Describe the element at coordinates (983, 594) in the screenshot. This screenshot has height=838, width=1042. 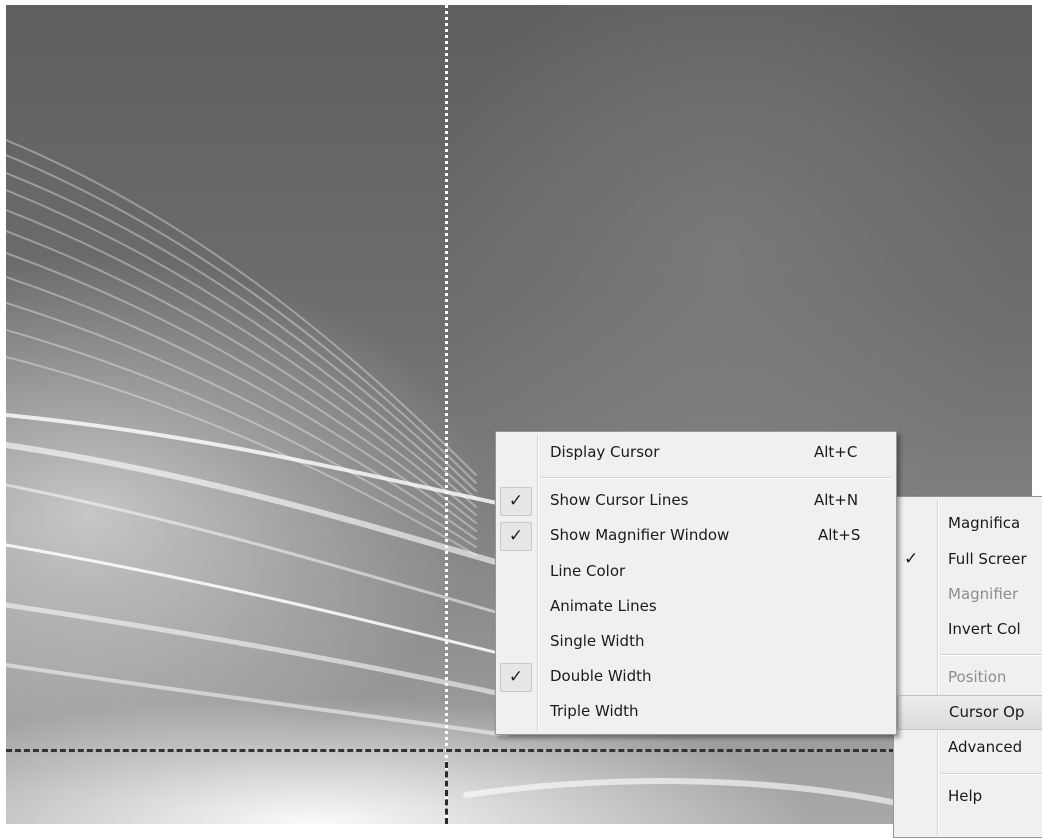
I see `menu-item-label: Magnifier` at that location.